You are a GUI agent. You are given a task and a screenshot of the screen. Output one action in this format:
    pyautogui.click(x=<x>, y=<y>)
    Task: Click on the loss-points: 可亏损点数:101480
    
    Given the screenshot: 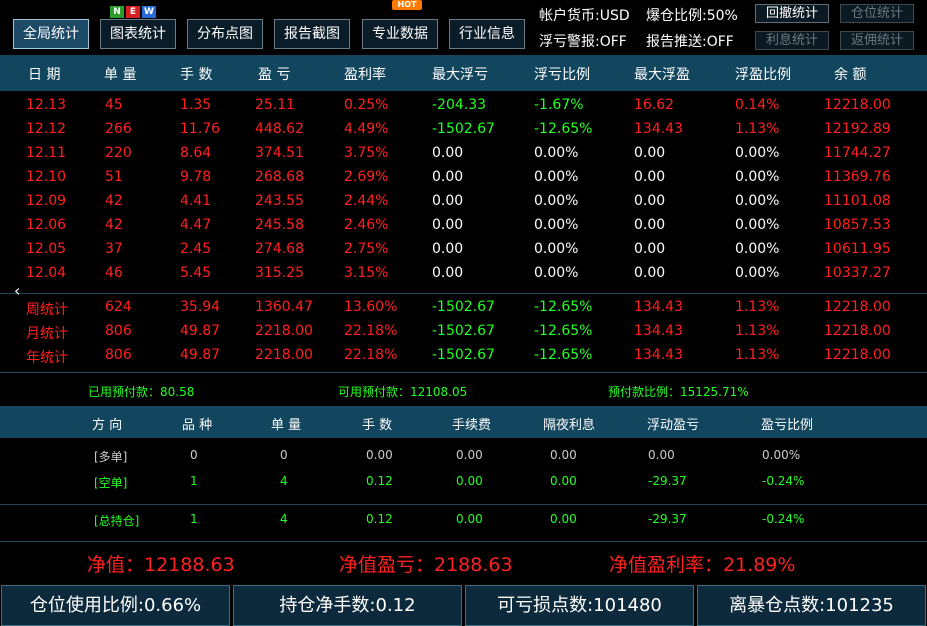 What is the action you would take?
    pyautogui.click(x=579, y=605)
    